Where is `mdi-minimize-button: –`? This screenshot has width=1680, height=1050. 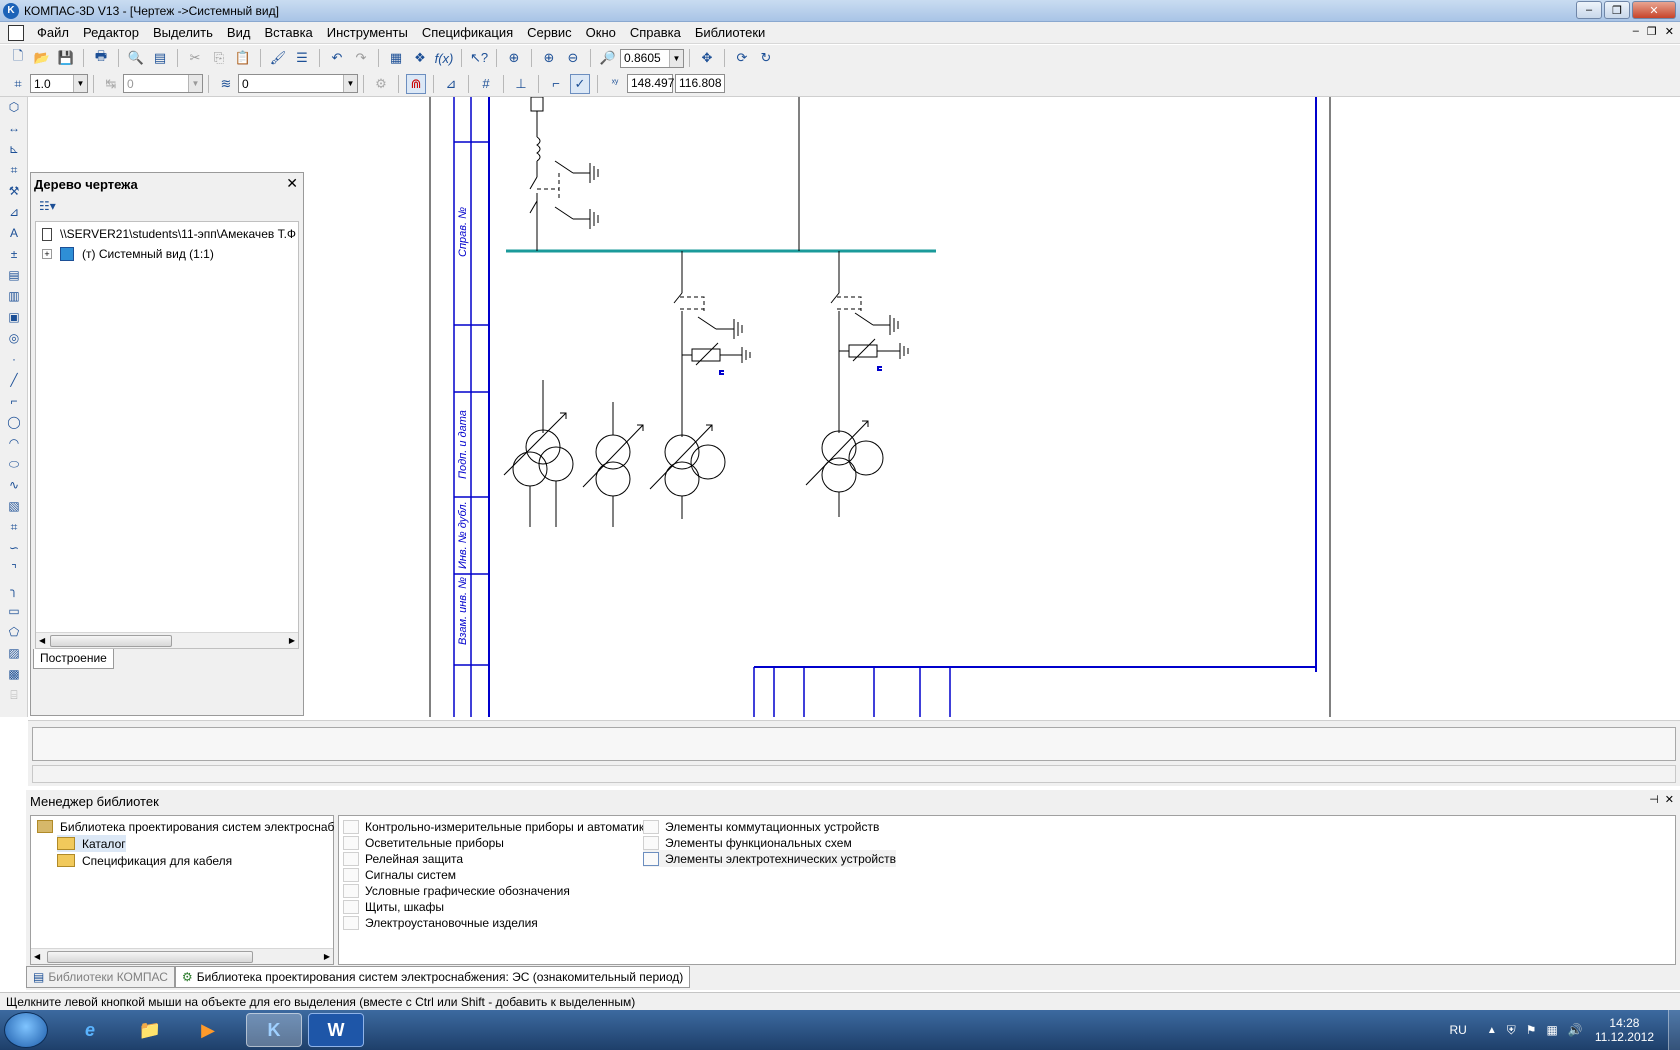
mdi-minimize-button: – is located at coordinates (1636, 31).